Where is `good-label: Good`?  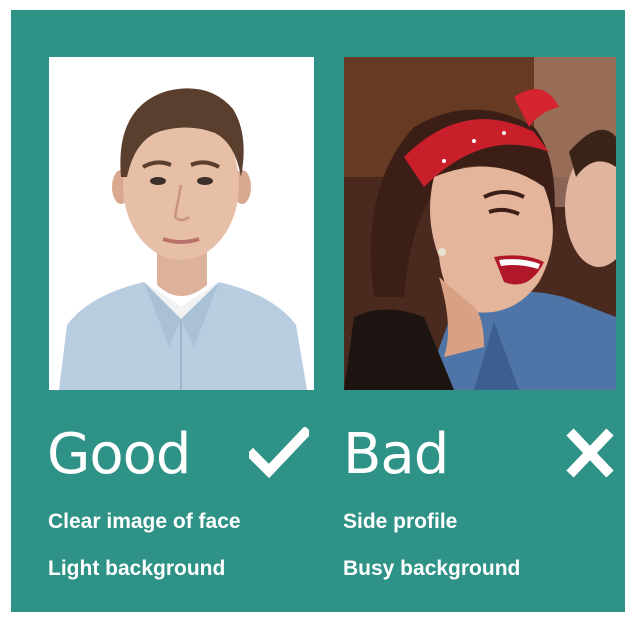 good-label: Good is located at coordinates (119, 454).